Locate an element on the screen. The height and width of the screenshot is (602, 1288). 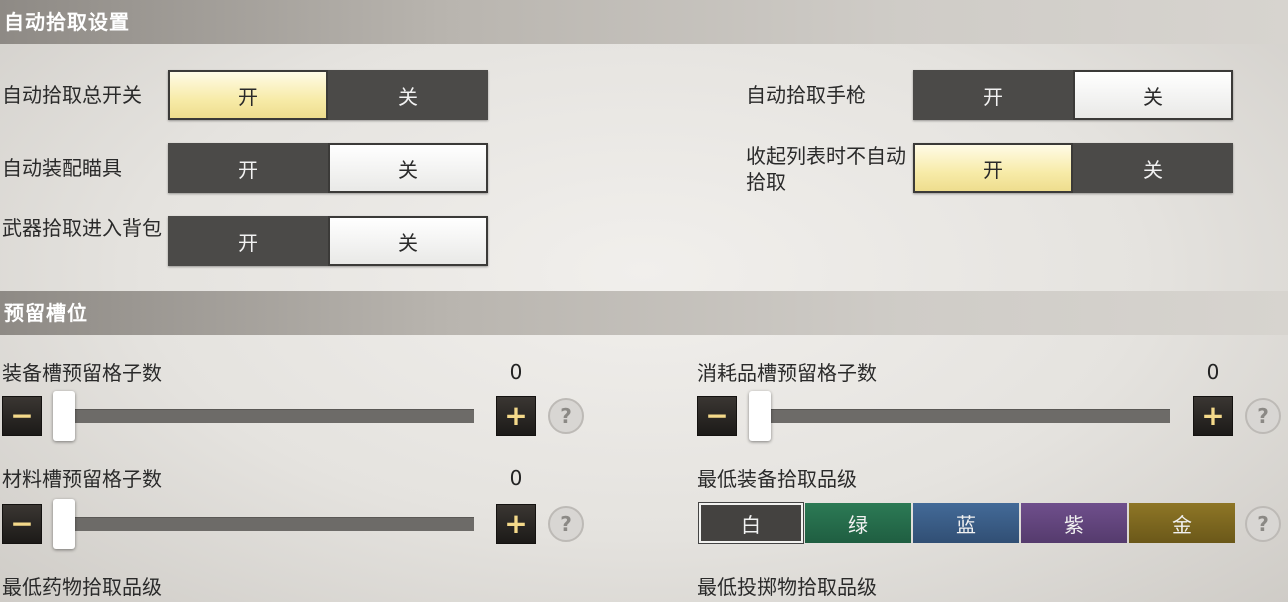
material-slots-label: 材料槽预留格子数 is located at coordinates (82, 479).